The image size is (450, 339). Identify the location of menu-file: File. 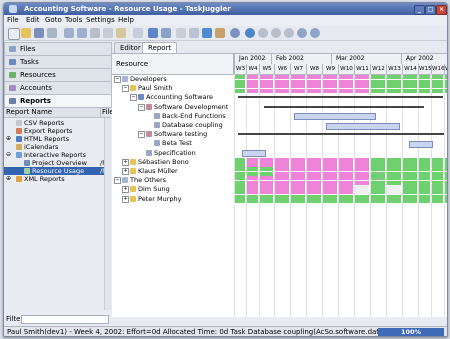
(13, 20).